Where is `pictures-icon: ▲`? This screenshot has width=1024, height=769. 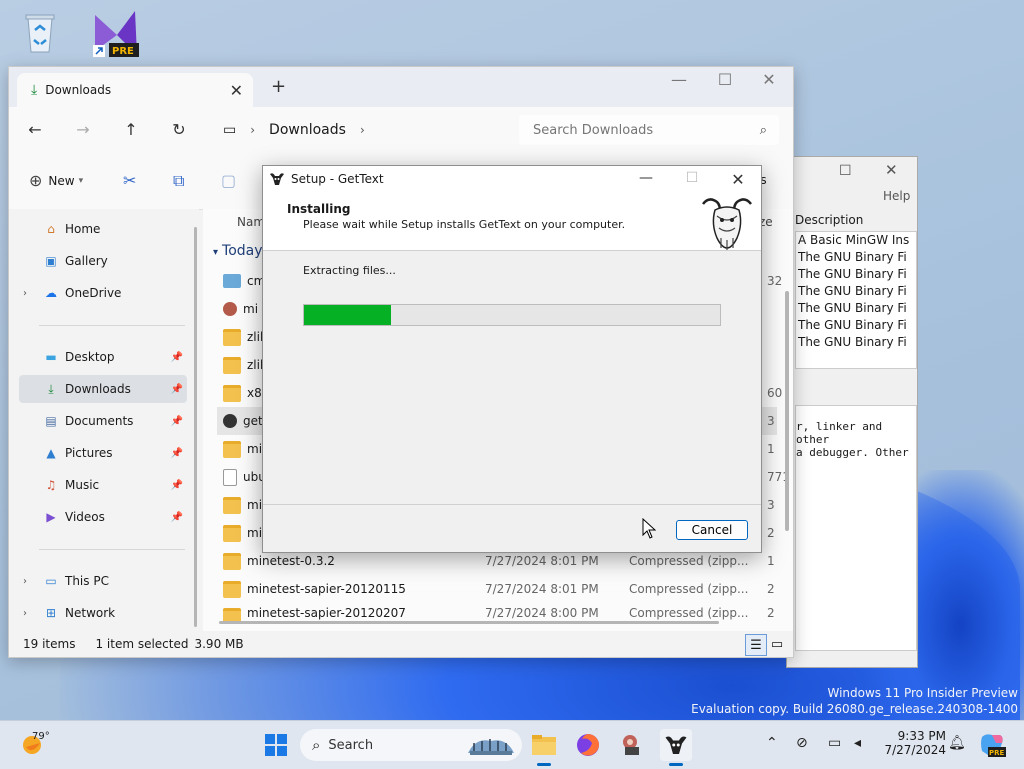
pictures-icon: ▲ is located at coordinates (51, 453).